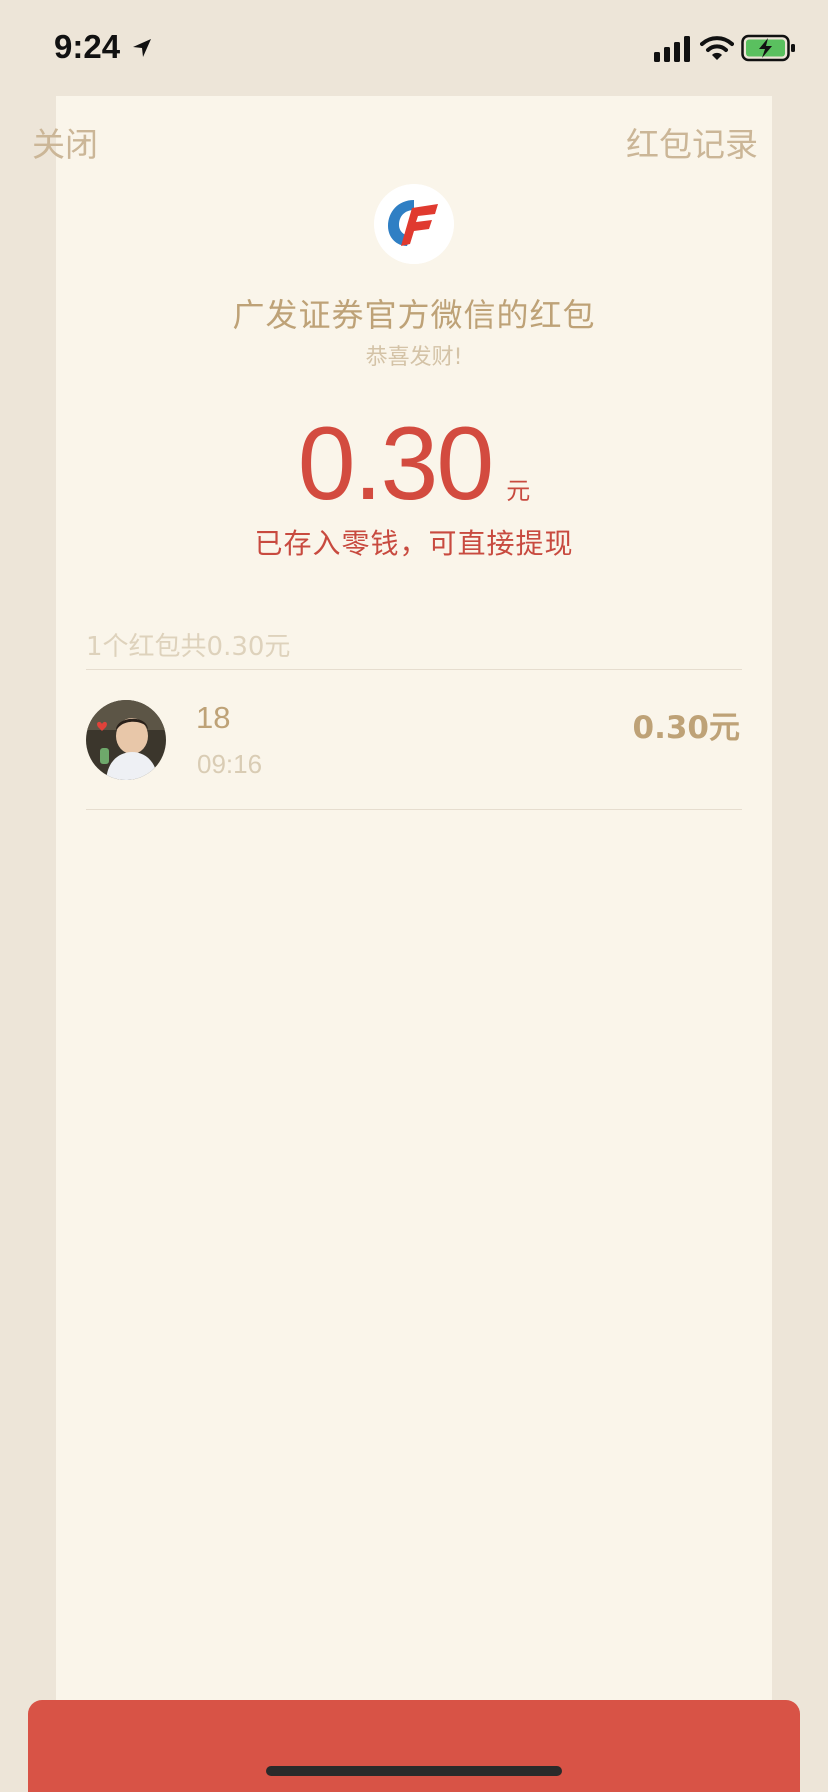  I want to click on close-button: 关闭, so click(65, 142).